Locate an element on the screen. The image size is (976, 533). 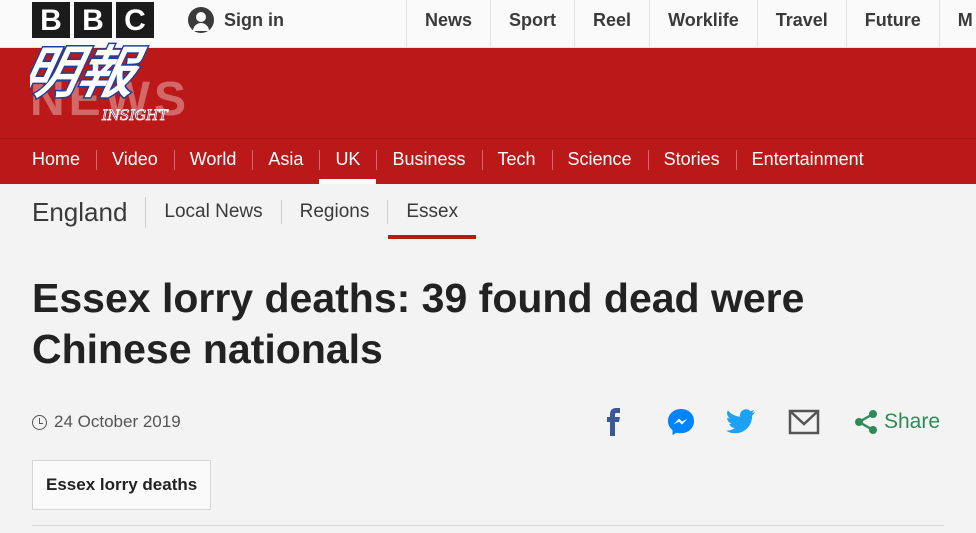
global-nav: News Sport Reel Worklife Travel Future M is located at coordinates (691, 23).